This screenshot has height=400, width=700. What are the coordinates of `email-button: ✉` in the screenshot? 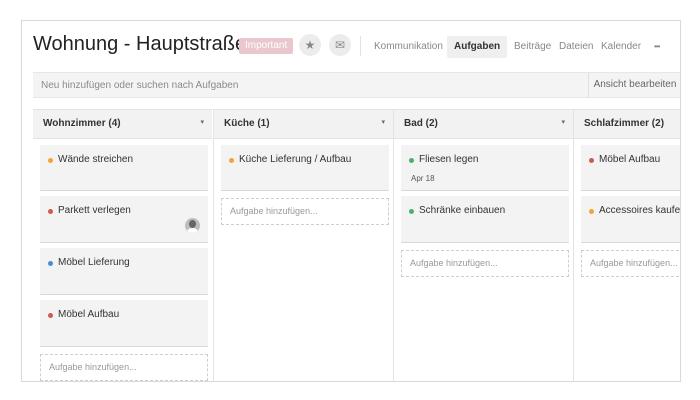 It's located at (340, 45).